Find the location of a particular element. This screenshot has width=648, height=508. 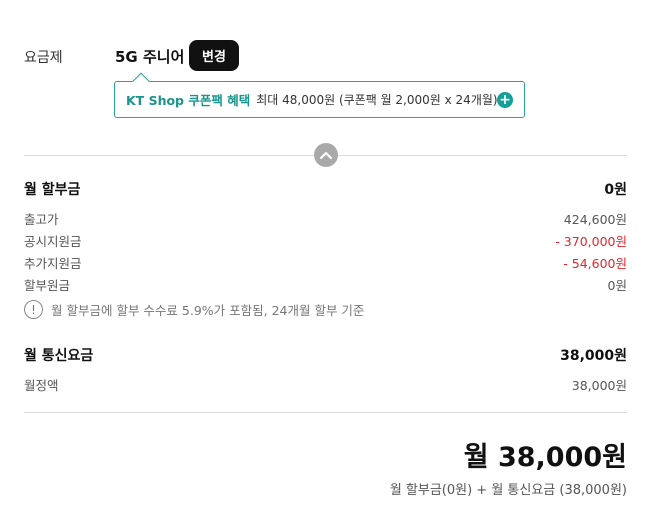

monthly-total-amount: 월 38,000원 is located at coordinates (545, 457).